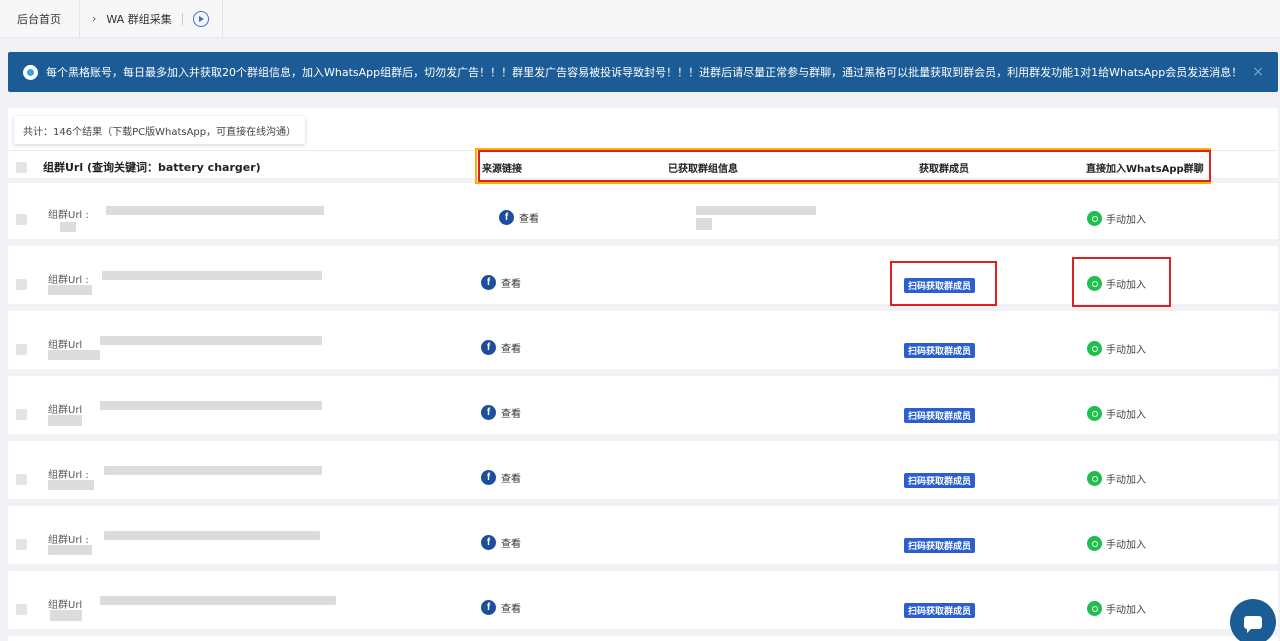  Describe the element at coordinates (643, 217) in the screenshot. I see `table-row: 组群Url : f 查看 手动加入` at that location.